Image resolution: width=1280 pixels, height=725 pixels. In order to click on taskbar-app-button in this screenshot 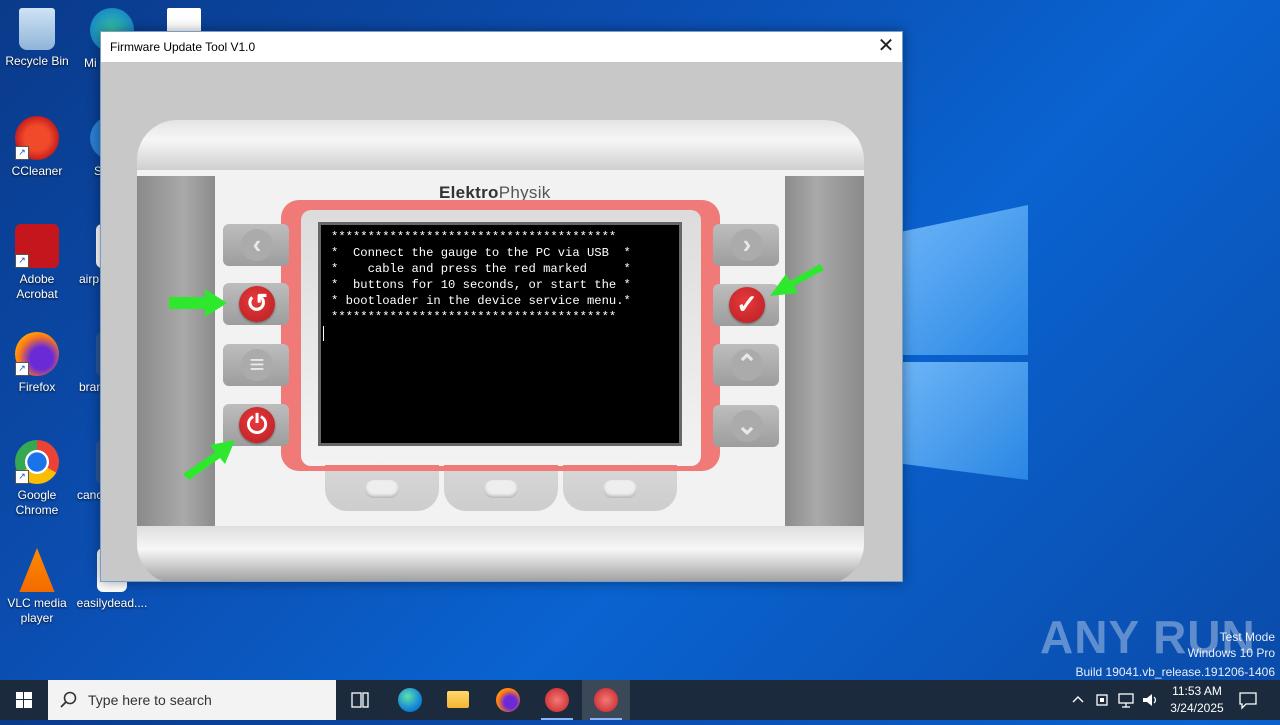, I will do `click(557, 700)`.